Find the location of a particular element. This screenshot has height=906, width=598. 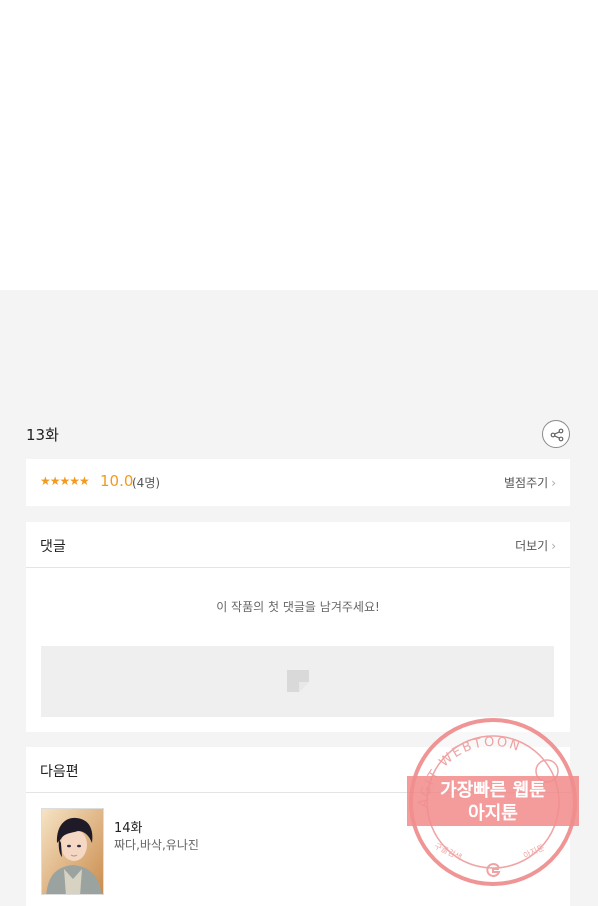

next-episode-authors: 짜다,바삭,유나진 is located at coordinates (156, 845).